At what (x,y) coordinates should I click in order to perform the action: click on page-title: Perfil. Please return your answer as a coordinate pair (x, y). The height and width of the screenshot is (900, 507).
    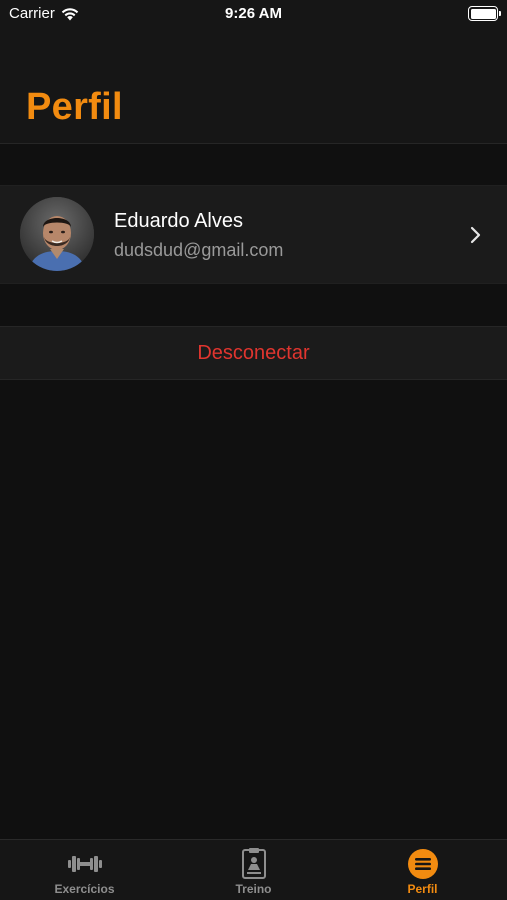
    Looking at the image, I should click on (74, 107).